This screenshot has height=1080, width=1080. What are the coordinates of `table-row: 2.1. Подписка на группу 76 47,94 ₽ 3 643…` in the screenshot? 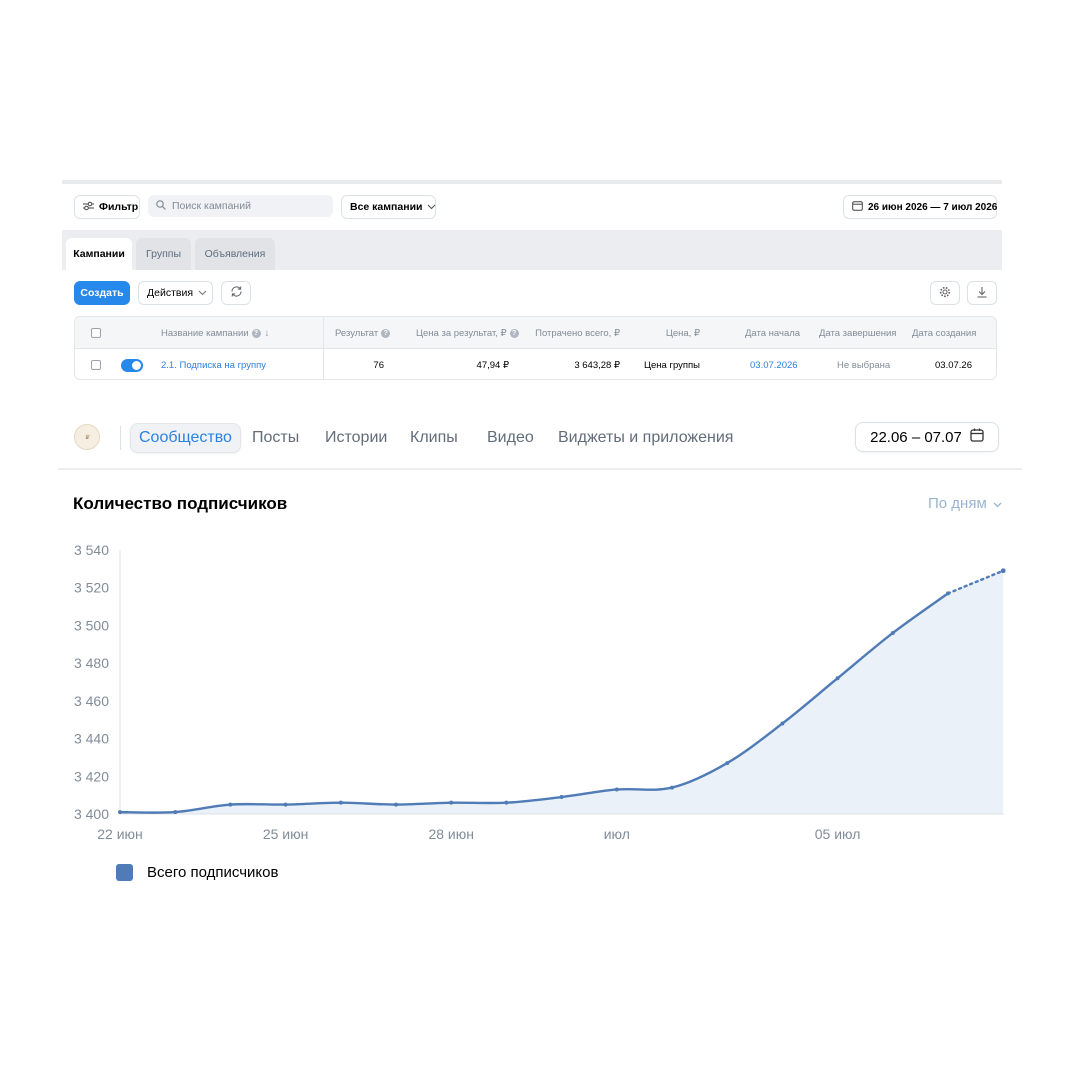 It's located at (535, 364).